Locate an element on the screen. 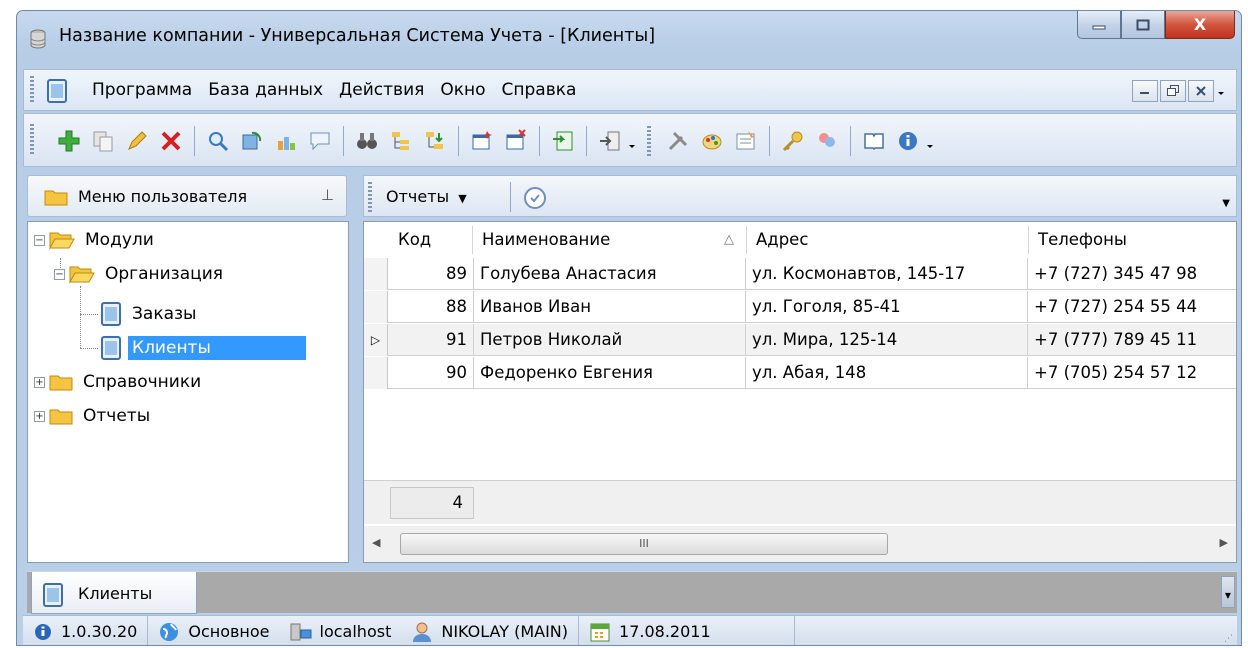  menu-actions: Действия is located at coordinates (381, 90).